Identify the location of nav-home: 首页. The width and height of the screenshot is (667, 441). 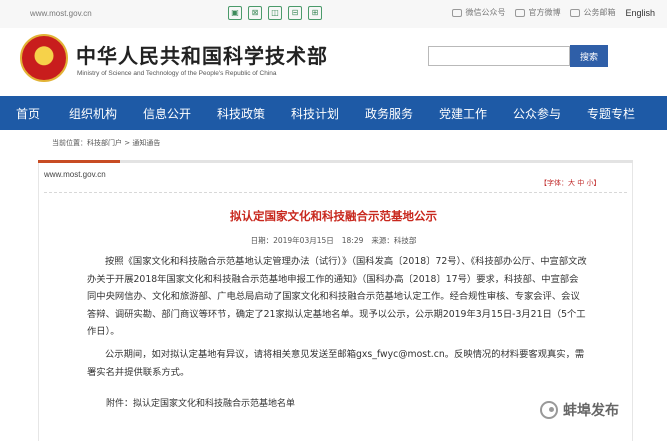
(28, 113).